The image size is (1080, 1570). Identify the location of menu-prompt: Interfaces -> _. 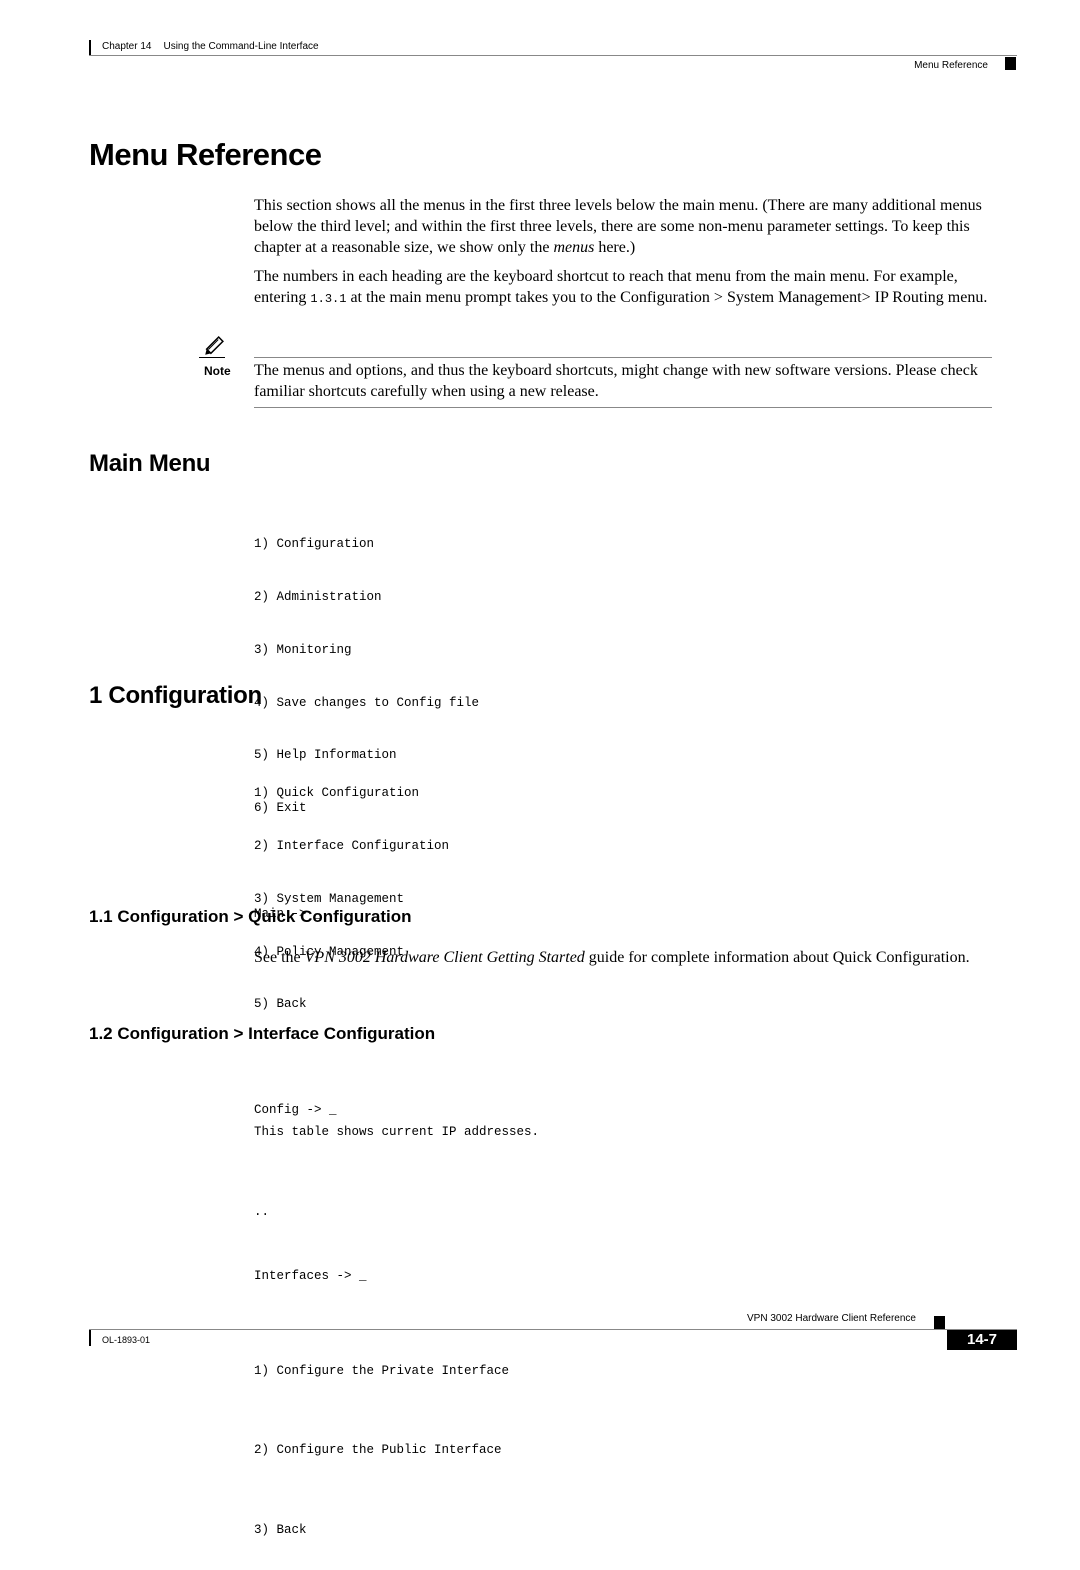
(310, 1276).